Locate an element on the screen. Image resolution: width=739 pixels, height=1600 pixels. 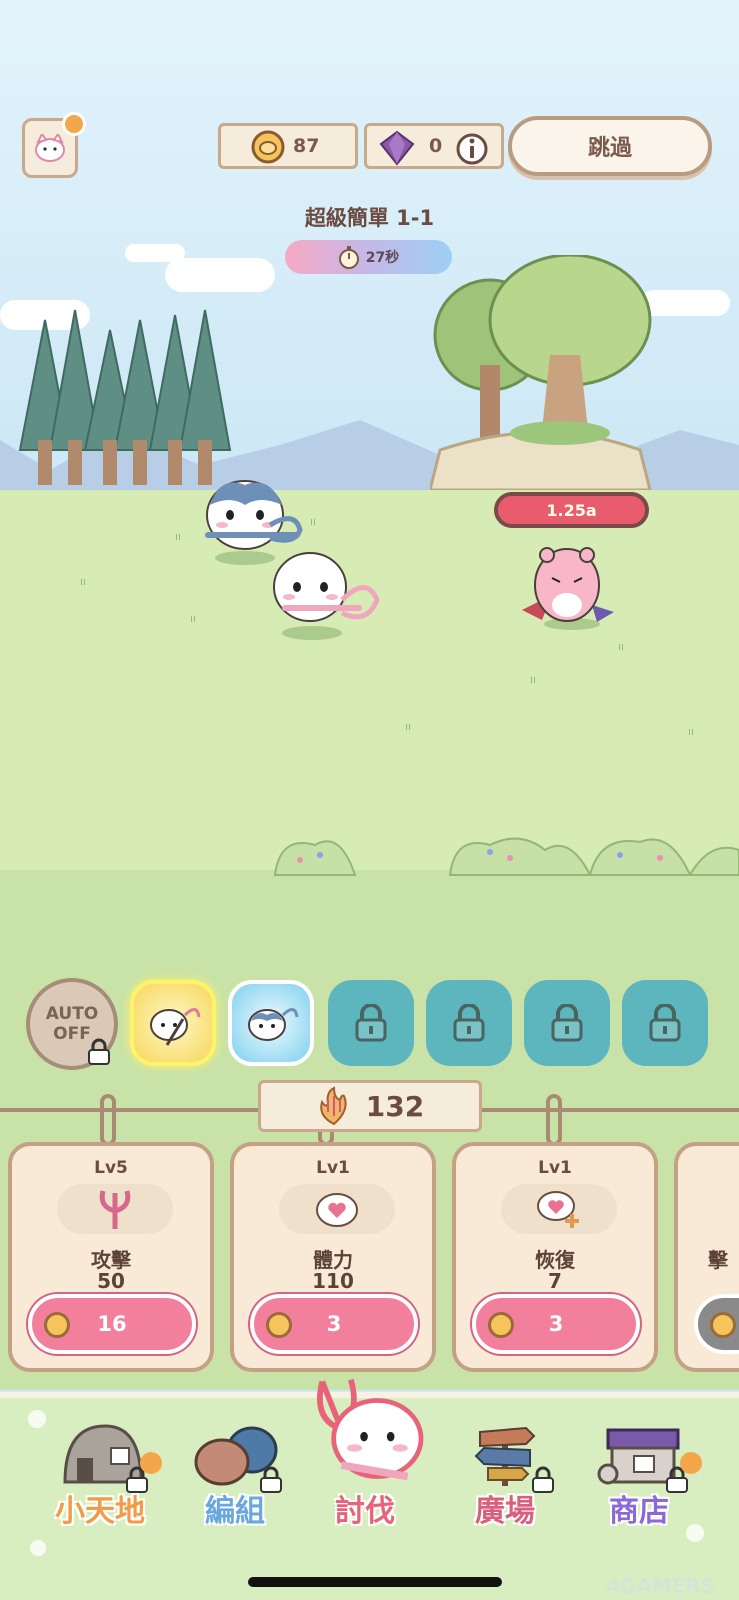
nav-label: 商店 is located at coordinates (639, 1511).